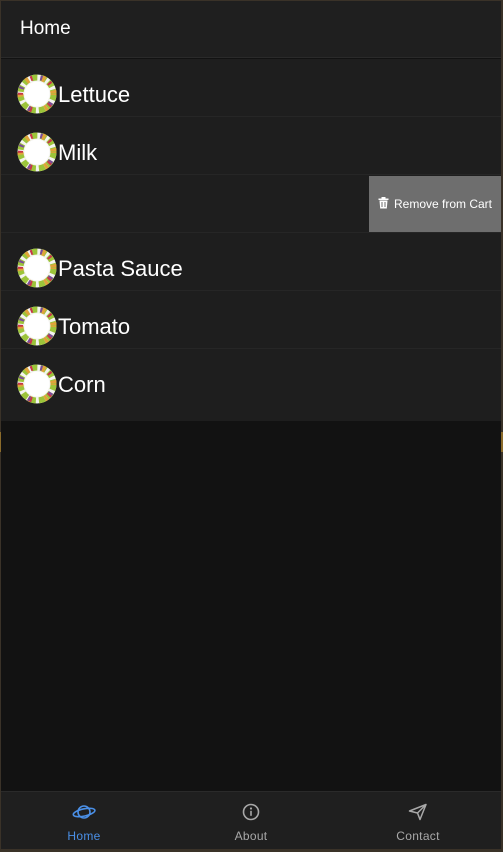 This screenshot has height=852, width=503. What do you see at coordinates (251, 262) in the screenshot?
I see `list-item: Pasta Sauce` at bounding box center [251, 262].